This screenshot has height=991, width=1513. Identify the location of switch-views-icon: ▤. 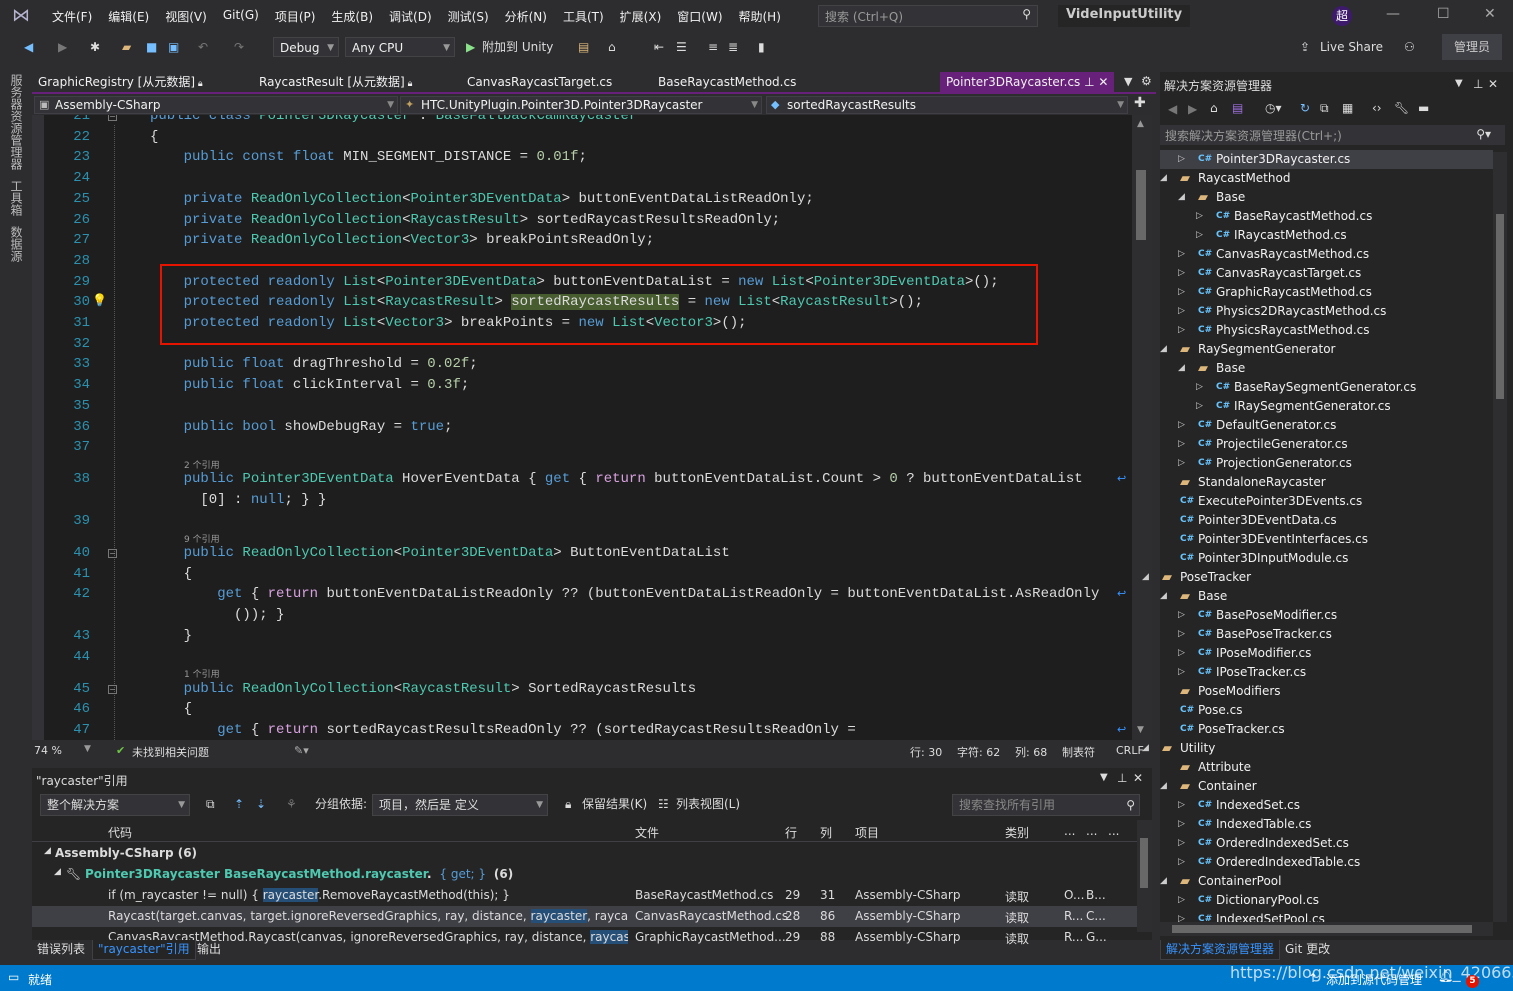
(1237, 108).